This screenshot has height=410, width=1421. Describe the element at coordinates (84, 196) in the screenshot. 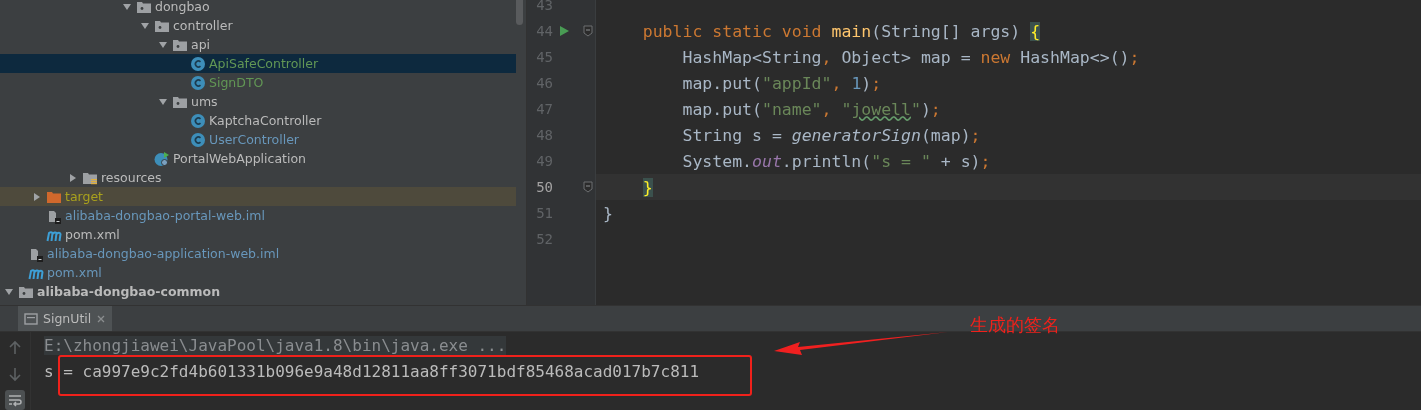

I see `tree-item-label: target` at that location.